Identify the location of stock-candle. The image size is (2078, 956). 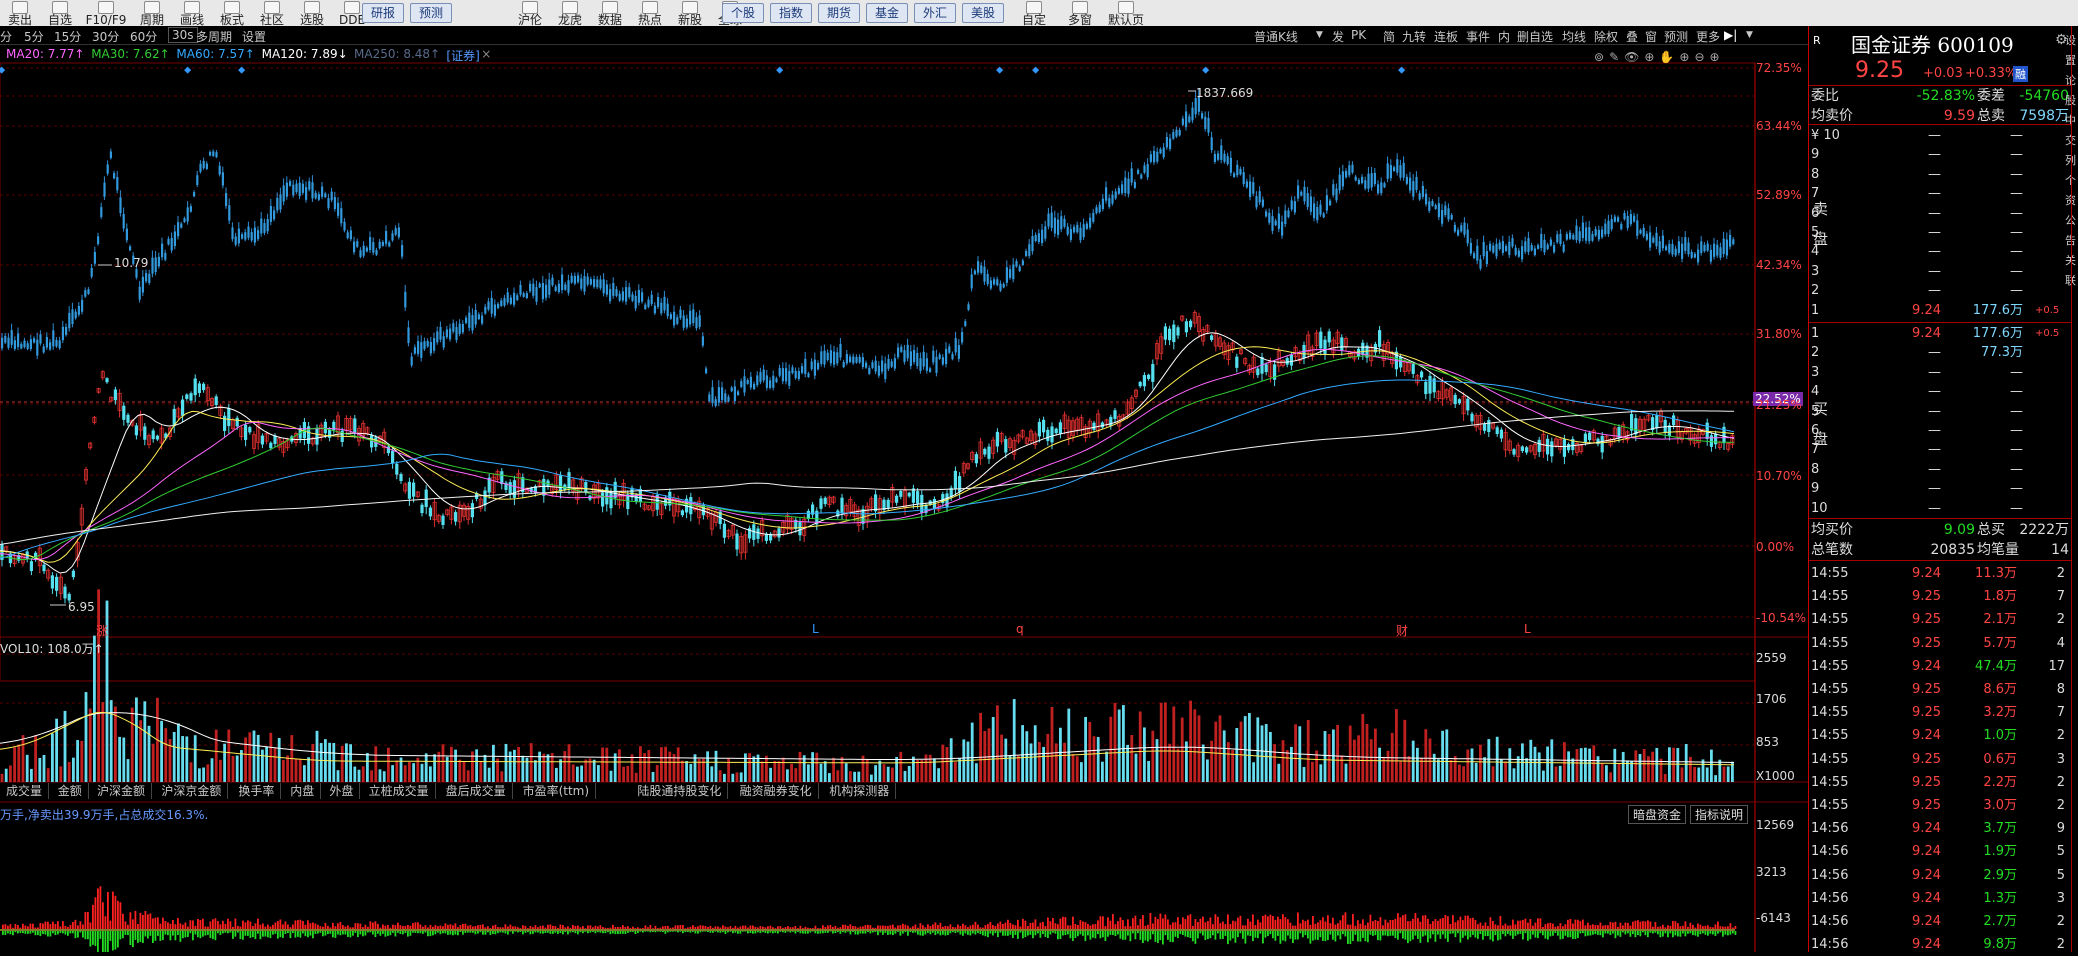
(1590, 436).